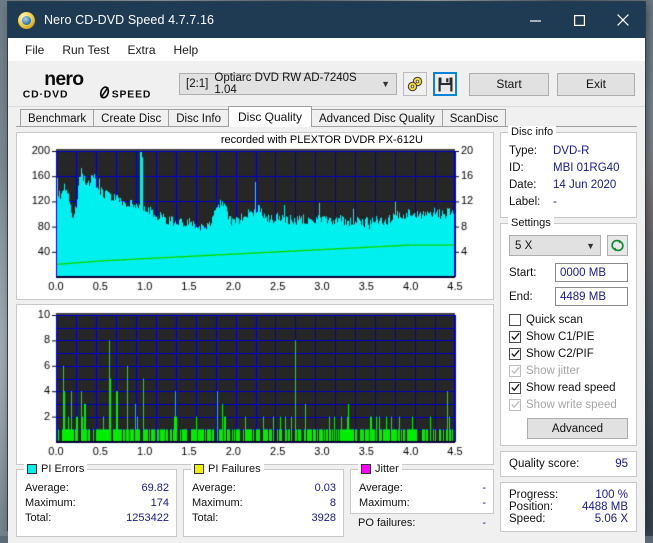 This screenshot has width=653, height=543. Describe the element at coordinates (422, 488) in the screenshot. I see `stat-row: Average: -` at that location.